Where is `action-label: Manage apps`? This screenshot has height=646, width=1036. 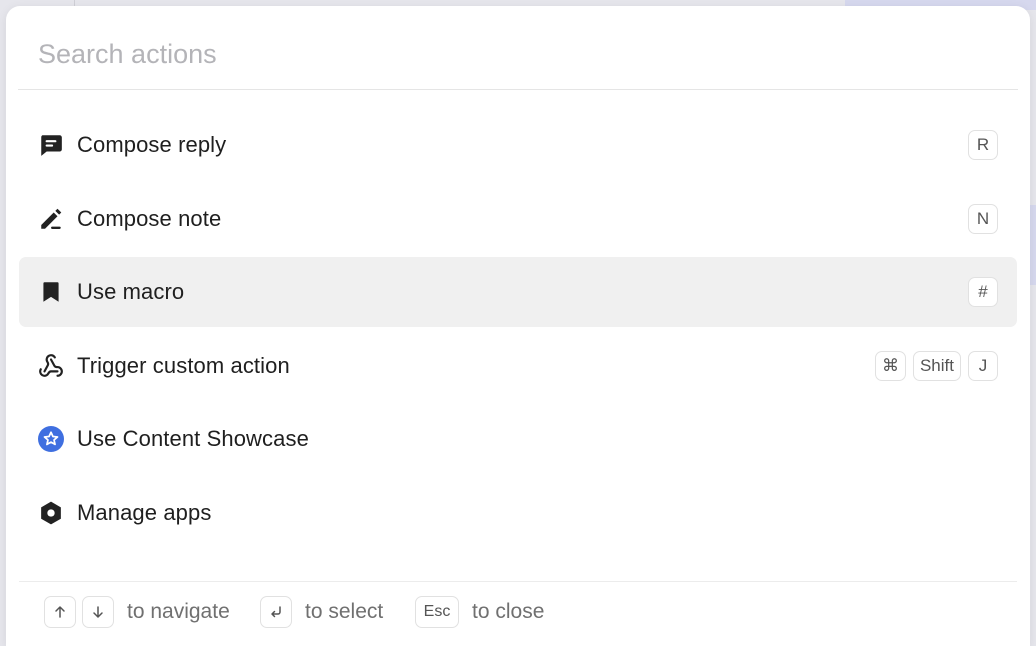
action-label: Manage apps is located at coordinates (144, 512).